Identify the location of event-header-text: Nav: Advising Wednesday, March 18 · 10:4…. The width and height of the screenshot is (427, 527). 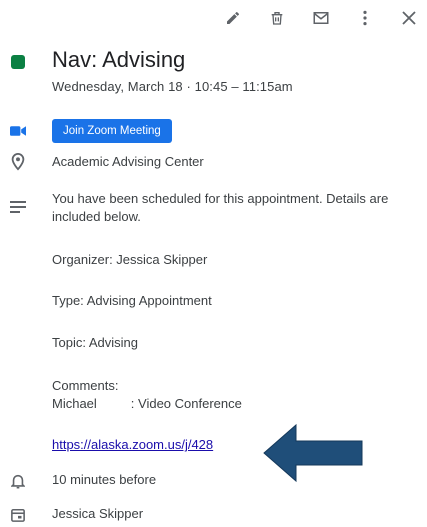
(232, 71).